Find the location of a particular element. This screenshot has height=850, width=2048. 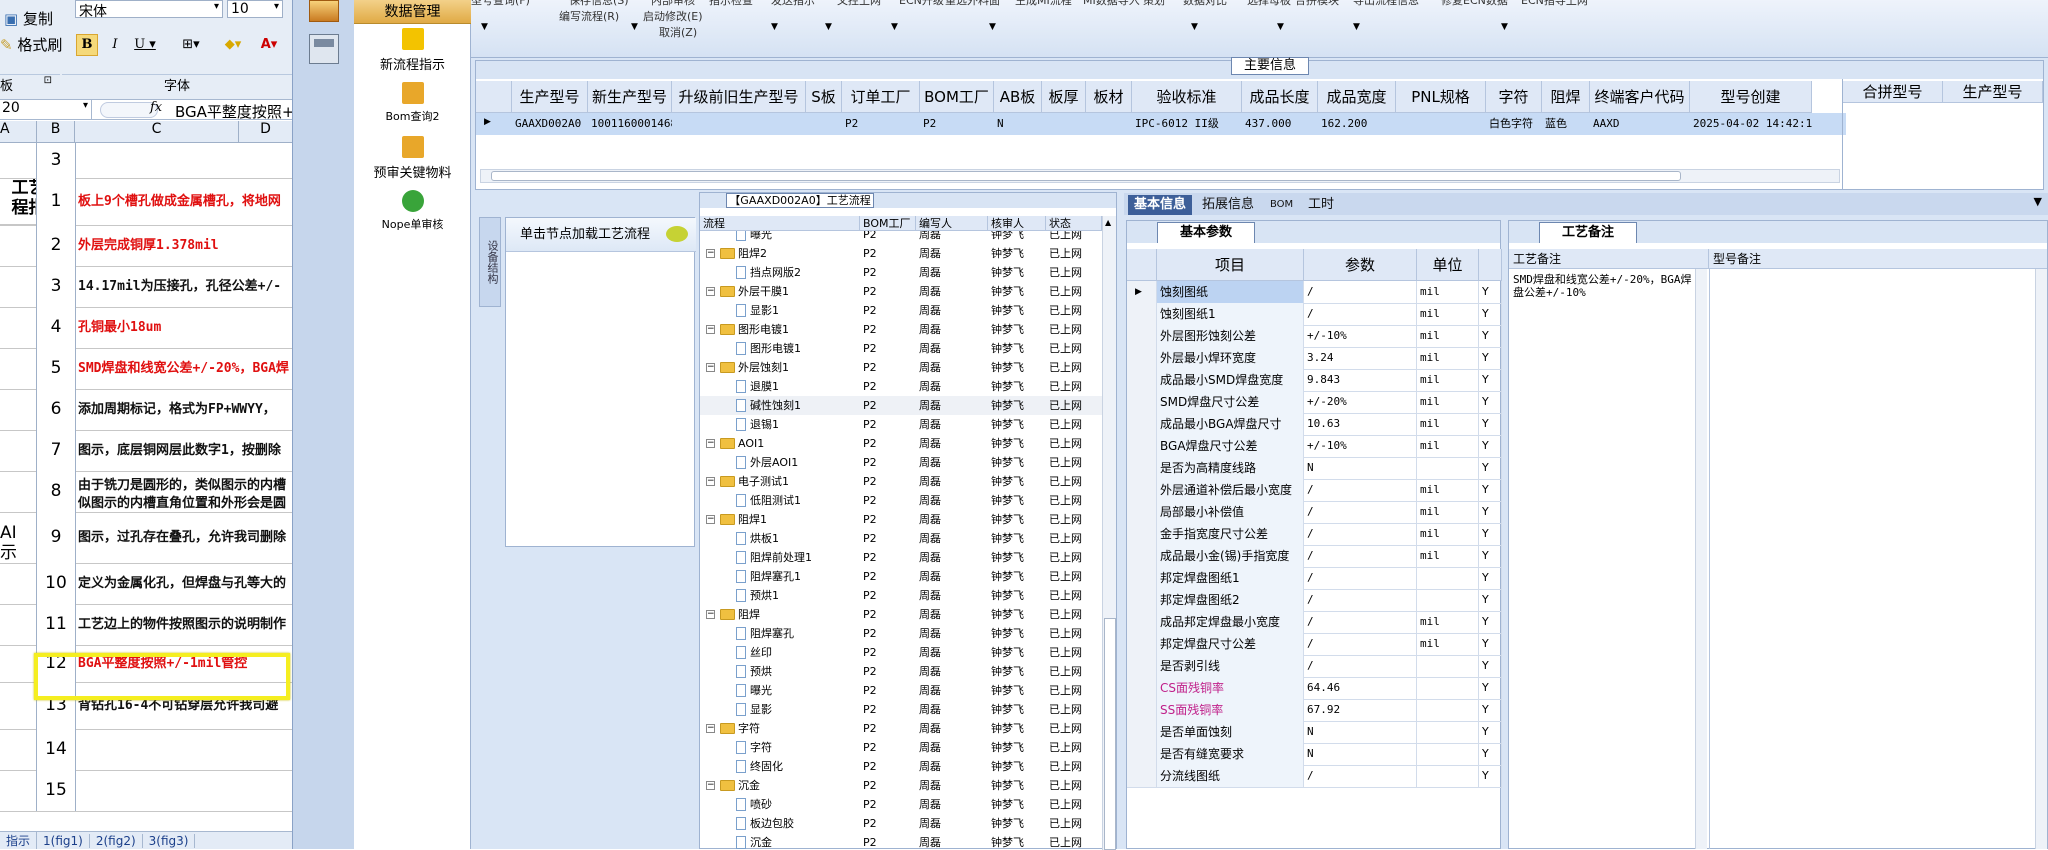

toolbar-button: 数据对比 is located at coordinates (1205, 5).